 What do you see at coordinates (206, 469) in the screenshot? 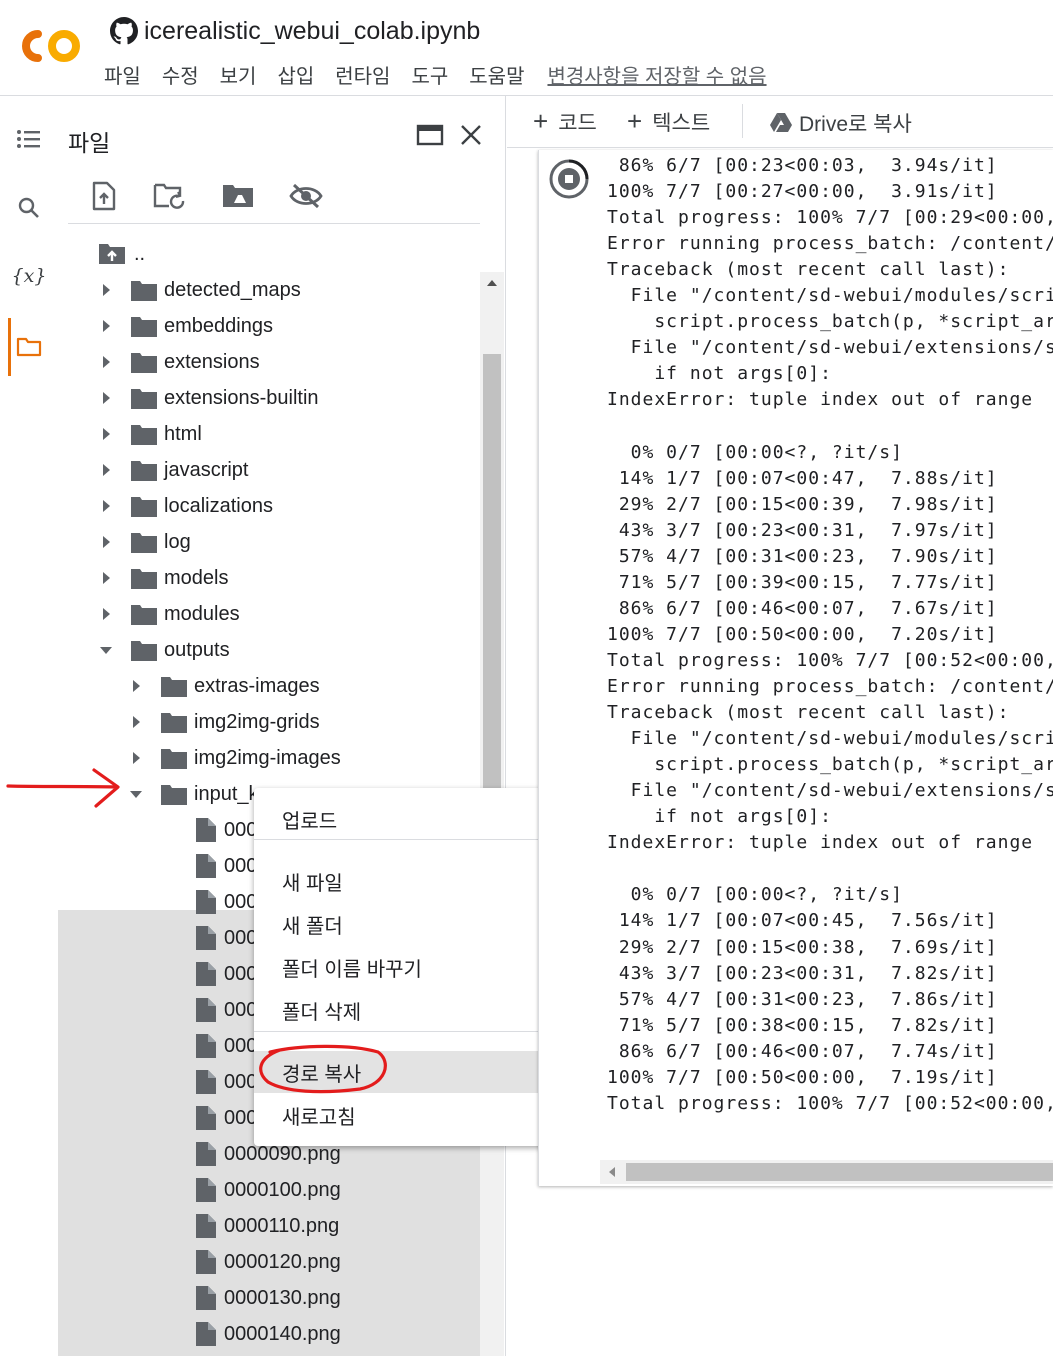
I see `folder-name: javascript` at bounding box center [206, 469].